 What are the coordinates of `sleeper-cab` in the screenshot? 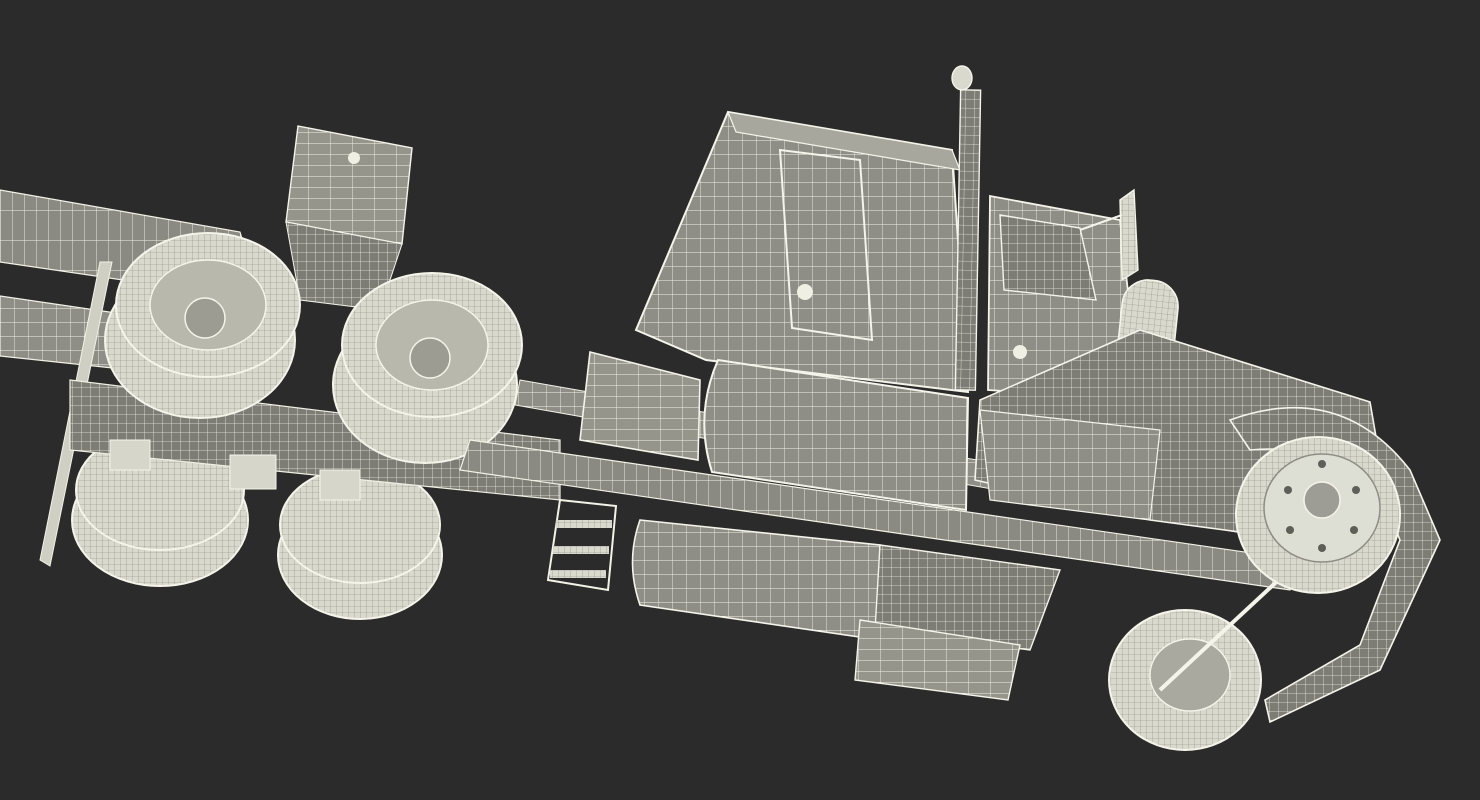 It's located at (802, 252).